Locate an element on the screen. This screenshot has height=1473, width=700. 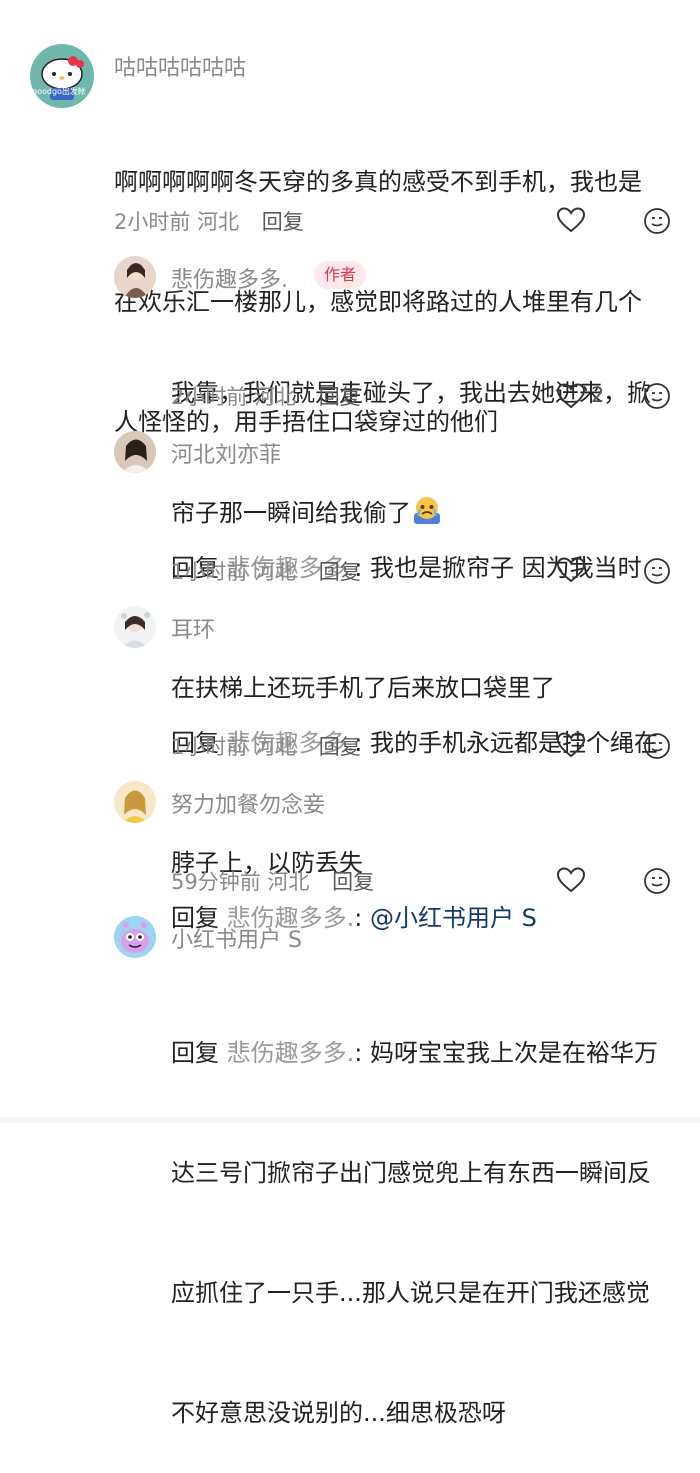
comment-meta: 59分钟前 河北 回复 is located at coordinates (272, 881).